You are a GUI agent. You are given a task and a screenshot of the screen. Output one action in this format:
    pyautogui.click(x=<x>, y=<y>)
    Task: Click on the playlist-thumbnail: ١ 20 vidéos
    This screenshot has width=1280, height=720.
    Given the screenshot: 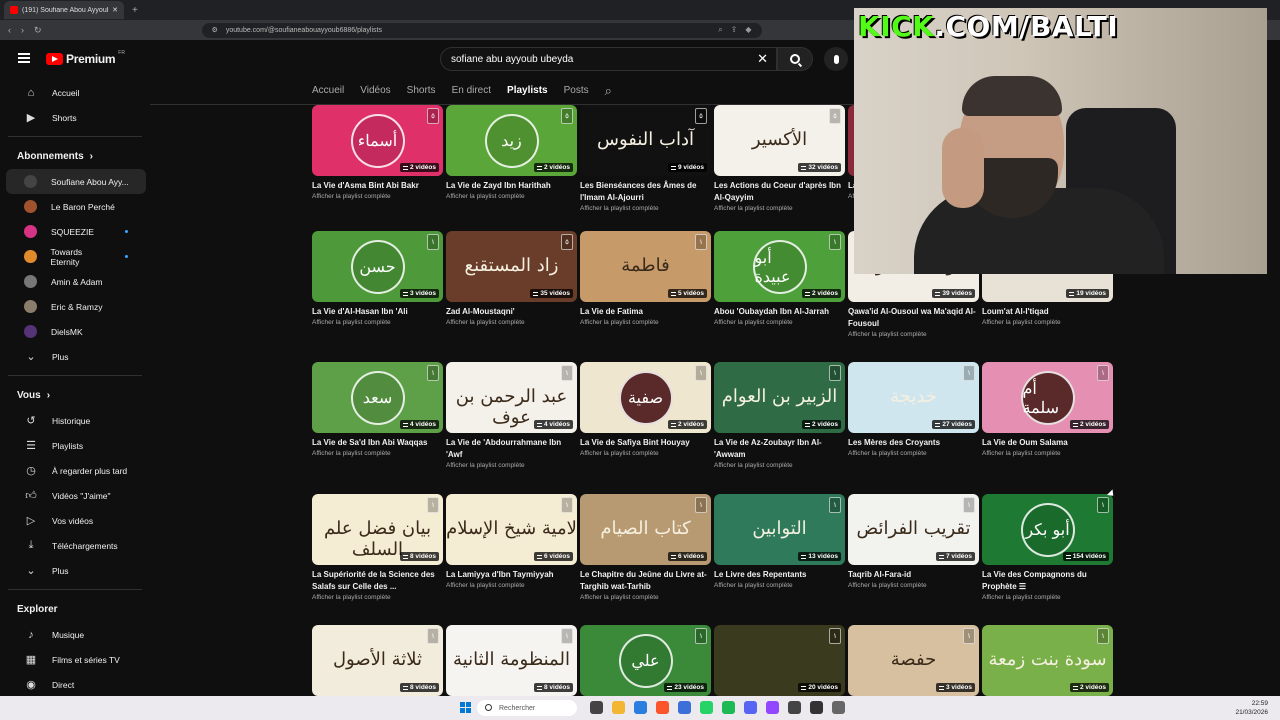 What is the action you would take?
    pyautogui.click(x=779, y=660)
    